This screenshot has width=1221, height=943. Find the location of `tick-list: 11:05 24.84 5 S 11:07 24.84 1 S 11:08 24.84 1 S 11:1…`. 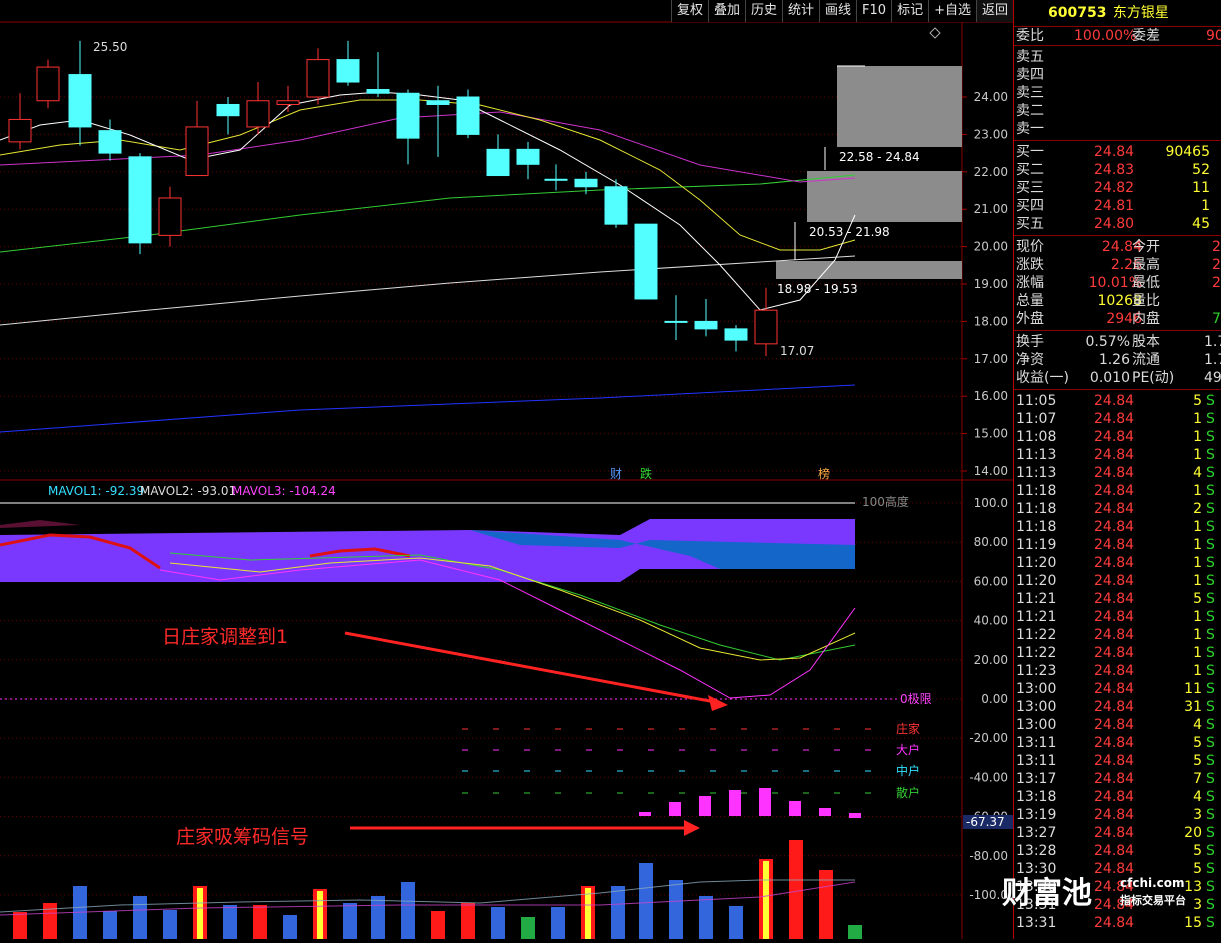

tick-list: 11:05 24.84 5 S 11:07 24.84 1 S 11:08 24.84 1 S 11:1… is located at coordinates (1117, 661).